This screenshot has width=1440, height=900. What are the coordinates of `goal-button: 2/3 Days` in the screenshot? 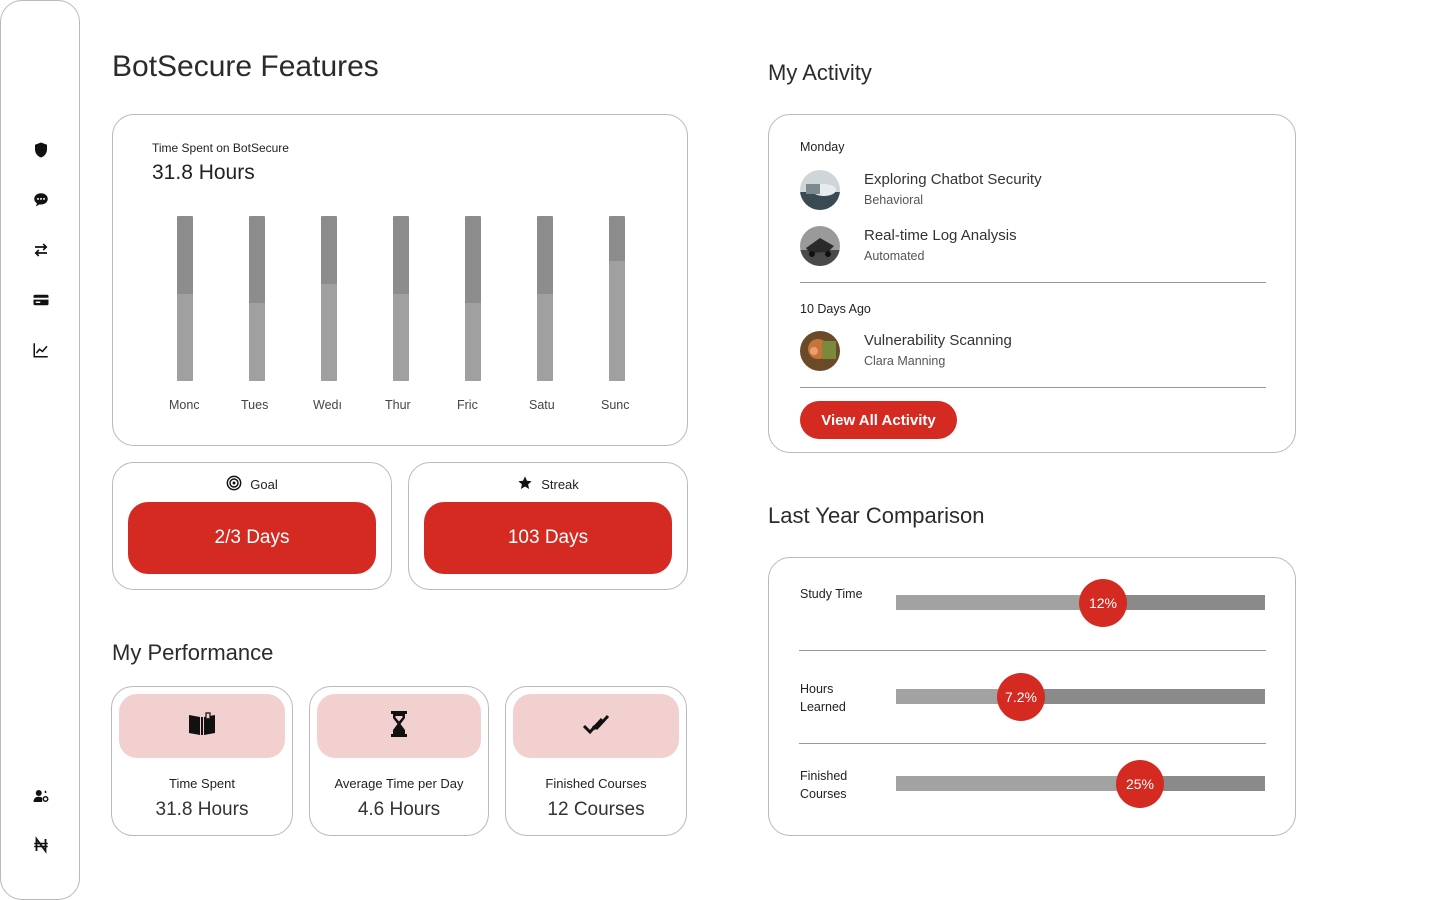 It's located at (252, 538).